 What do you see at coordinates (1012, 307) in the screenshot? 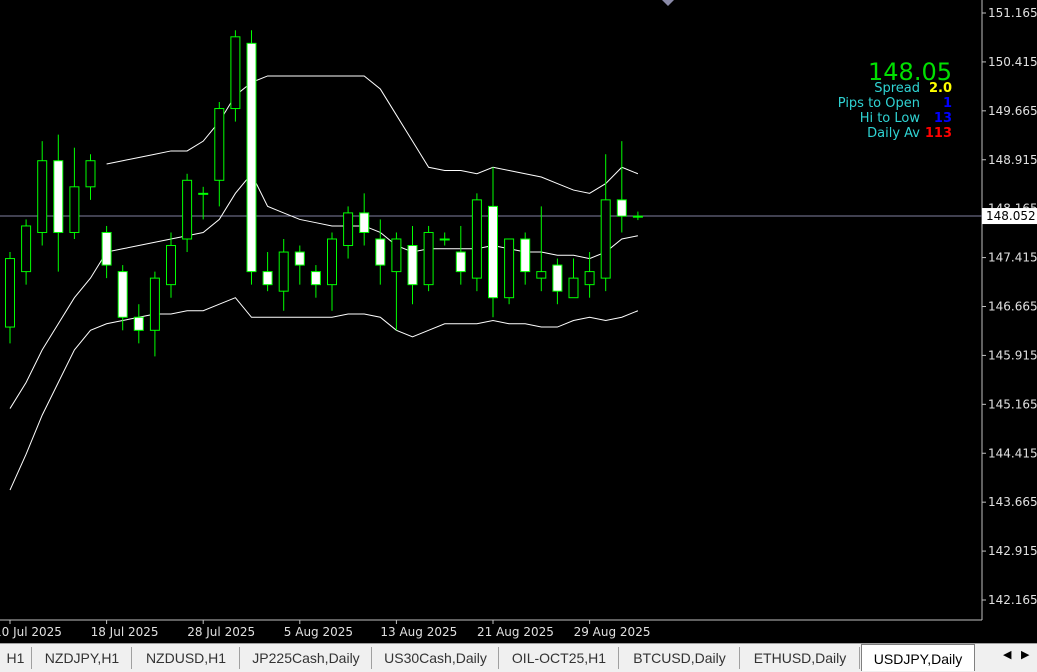
I see `y-tick-label: 146.665` at bounding box center [1012, 307].